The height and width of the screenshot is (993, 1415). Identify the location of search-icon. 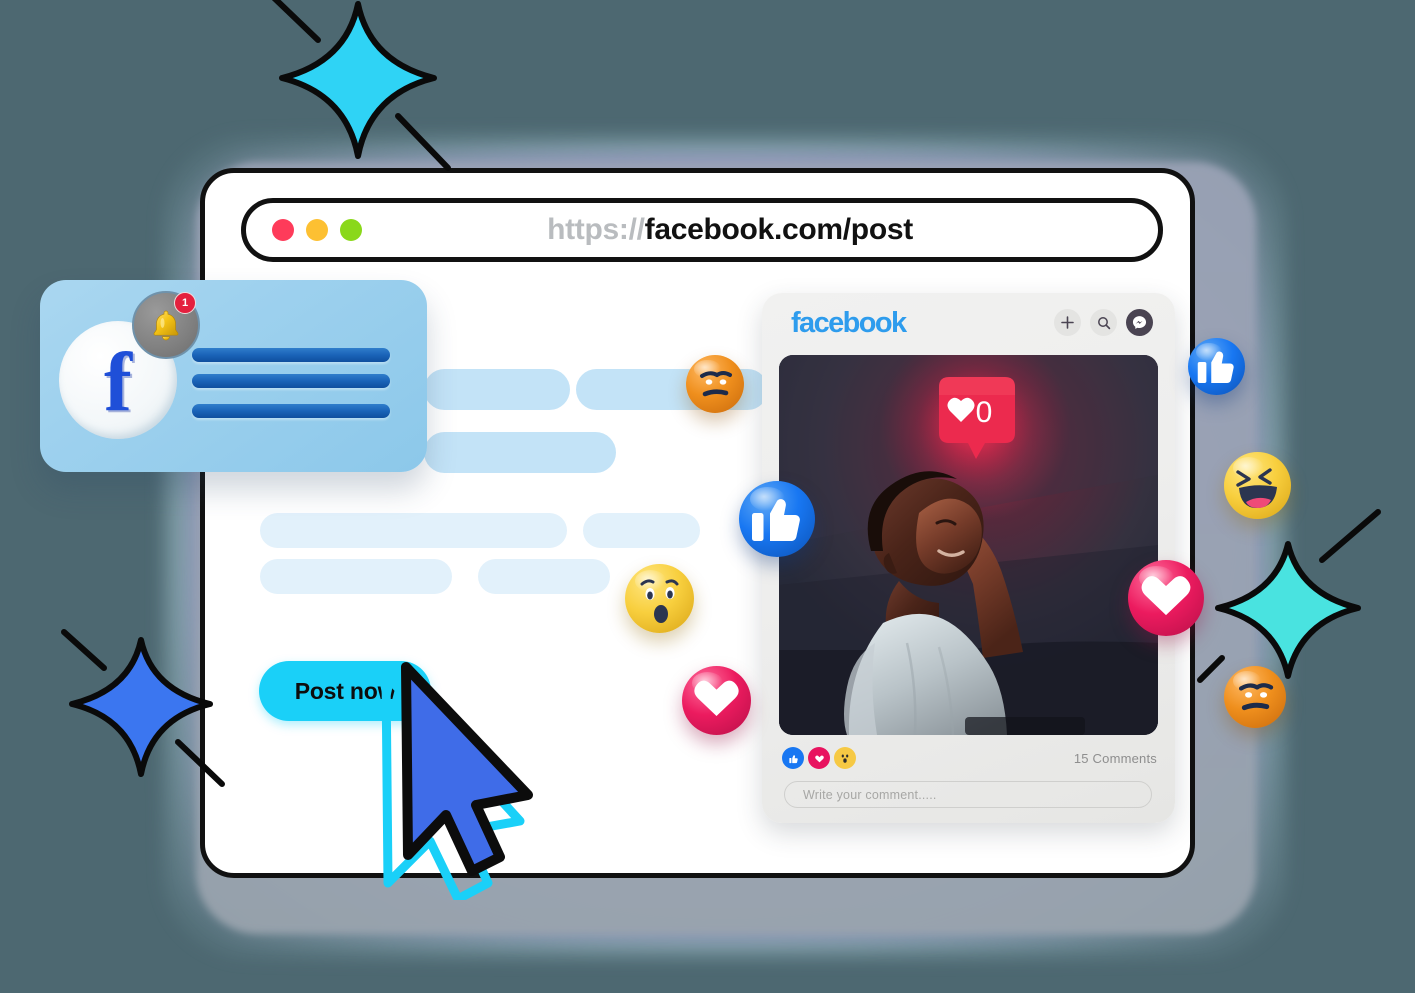
(1103, 322).